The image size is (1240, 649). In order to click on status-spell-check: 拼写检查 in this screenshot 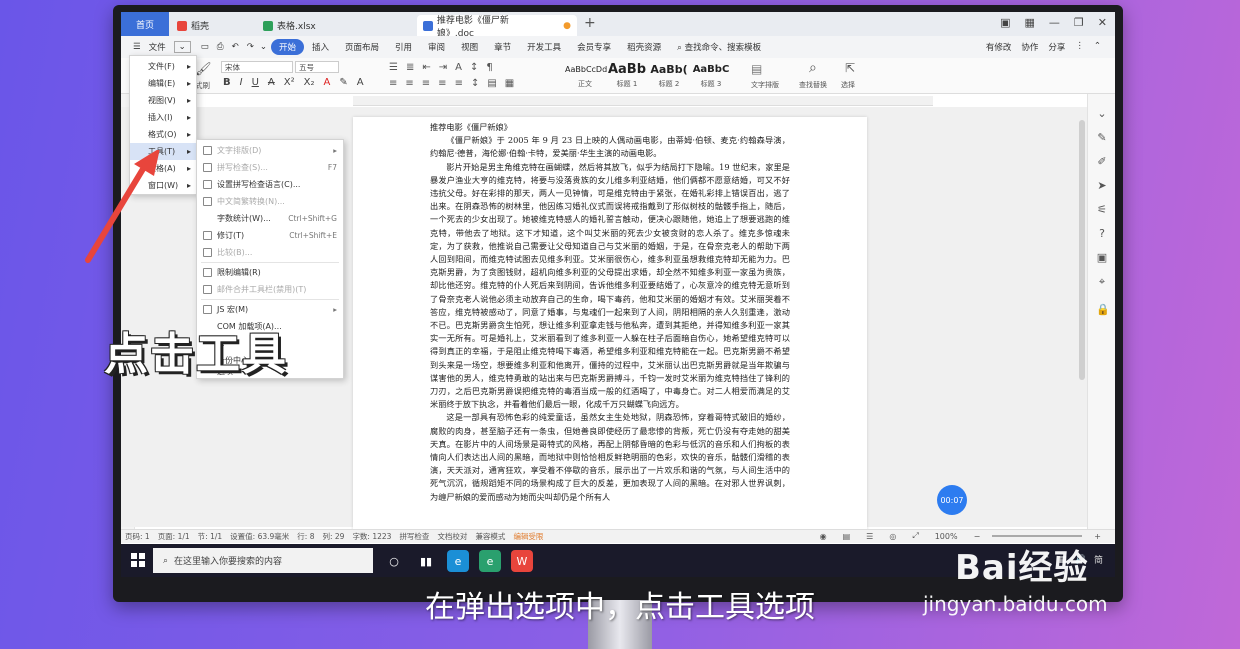, I will do `click(414, 536)`.